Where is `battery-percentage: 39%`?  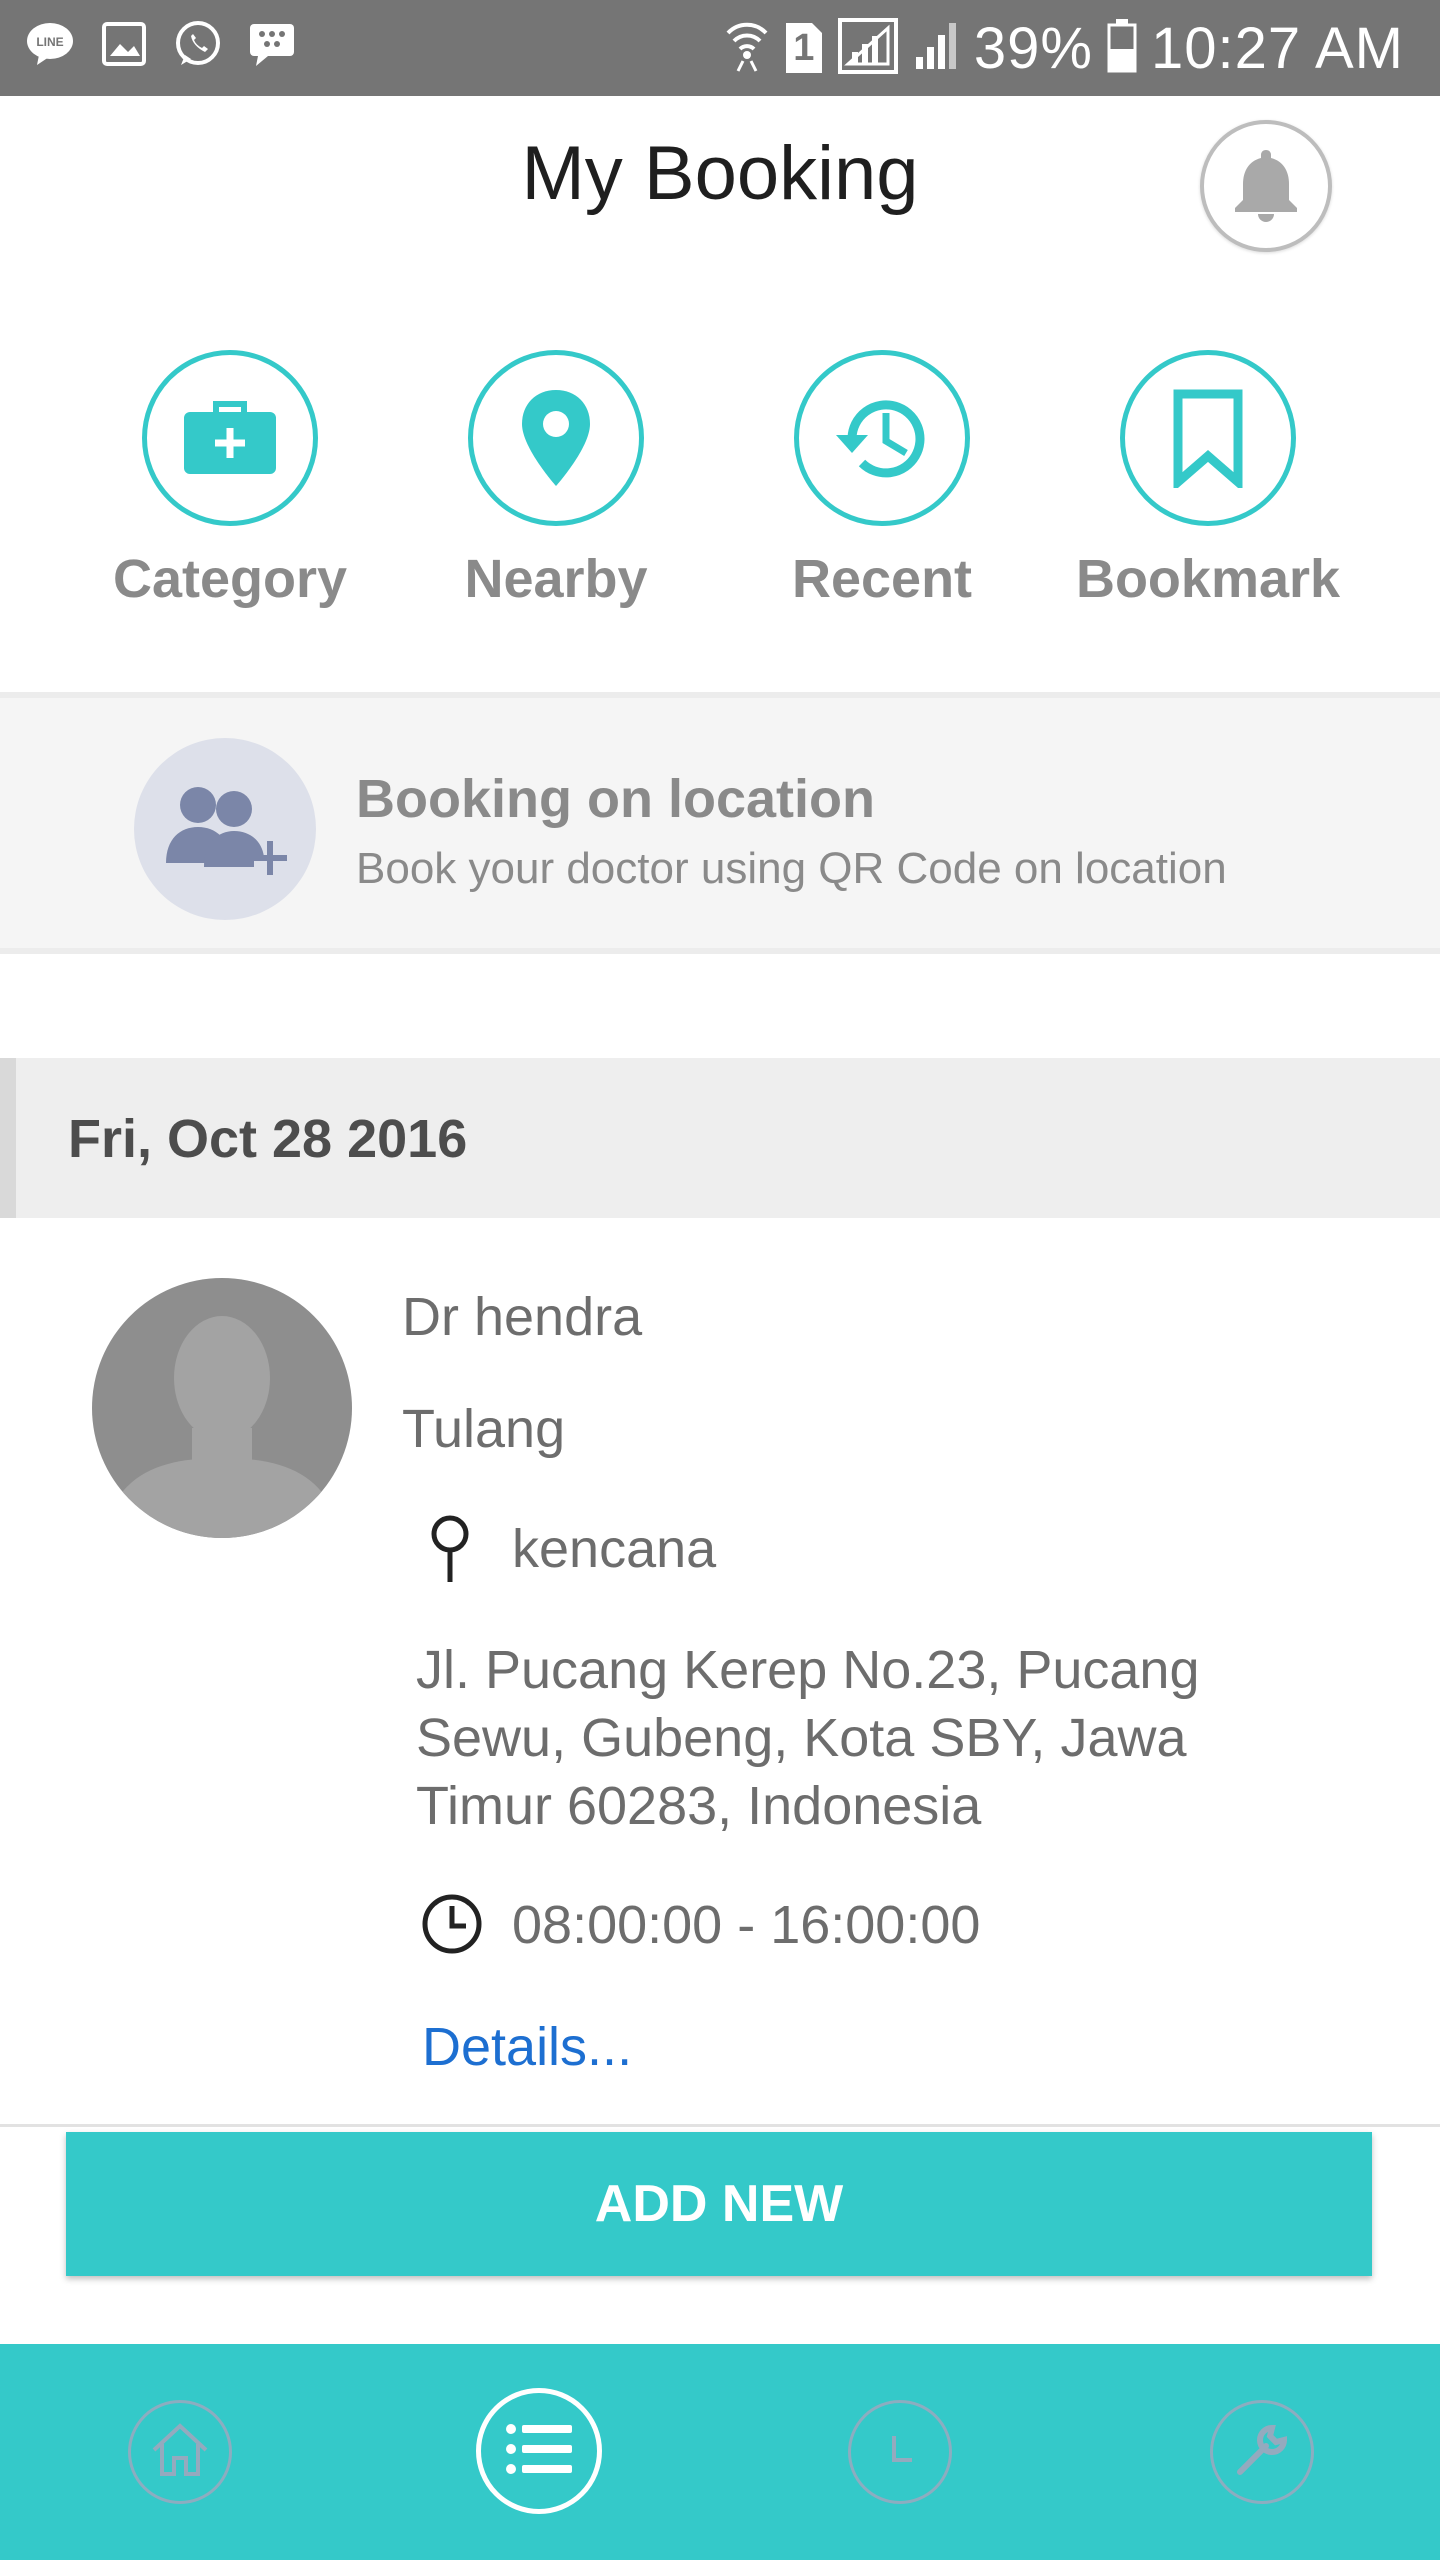 battery-percentage: 39% is located at coordinates (1033, 48).